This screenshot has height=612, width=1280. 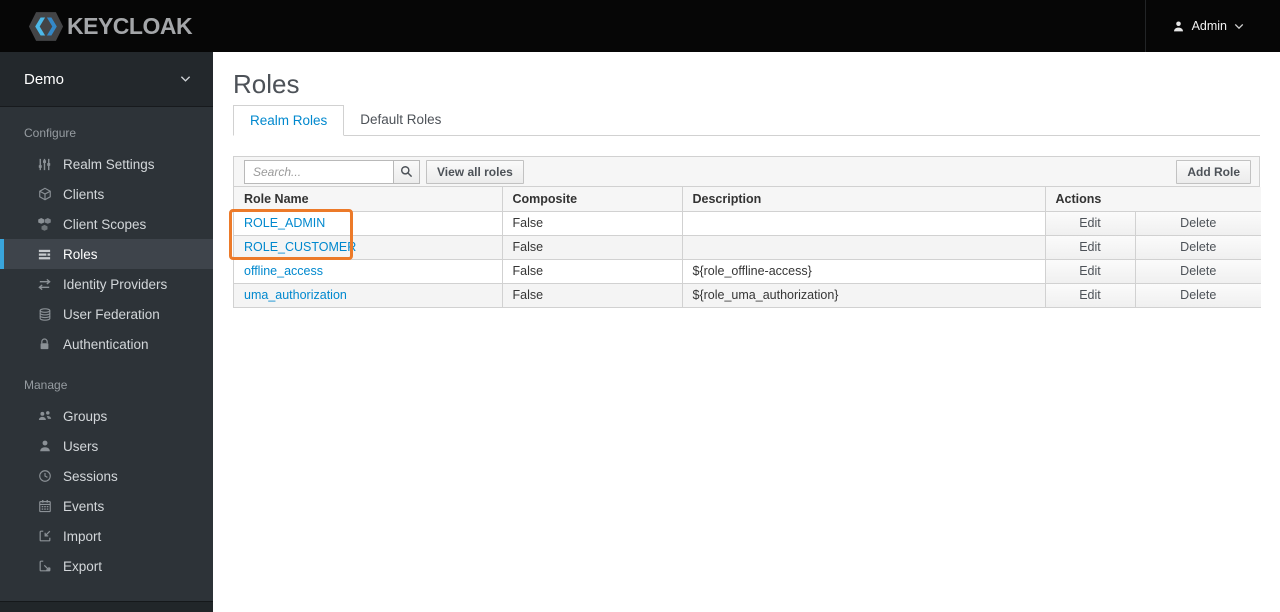 I want to click on list-icon, so click(x=44, y=254).